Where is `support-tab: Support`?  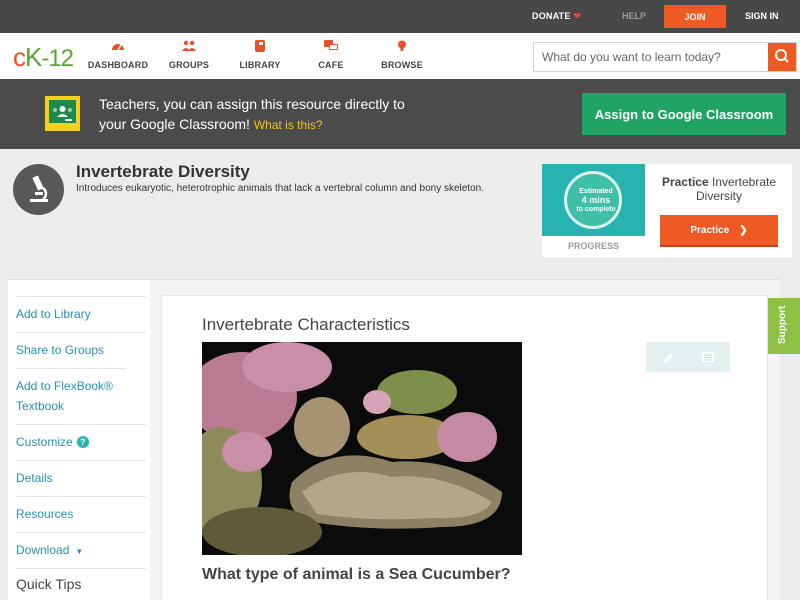 support-tab: Support is located at coordinates (784, 326).